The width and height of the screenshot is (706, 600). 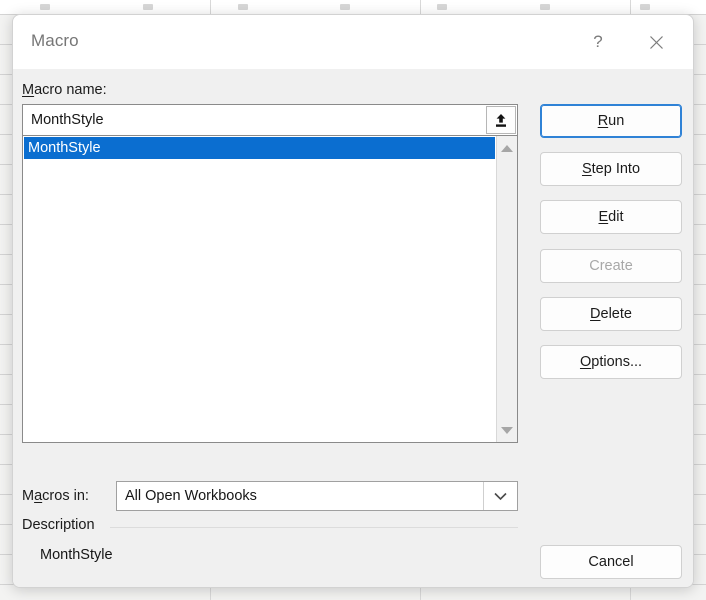 What do you see at coordinates (585, 362) in the screenshot?
I see `options-accesskey: O` at bounding box center [585, 362].